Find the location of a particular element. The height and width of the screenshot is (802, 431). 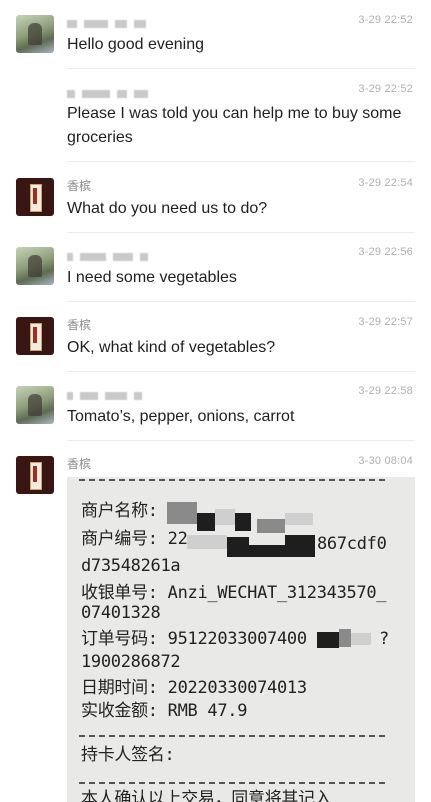

message-timestamp: 3-29 22:56 is located at coordinates (385, 252).